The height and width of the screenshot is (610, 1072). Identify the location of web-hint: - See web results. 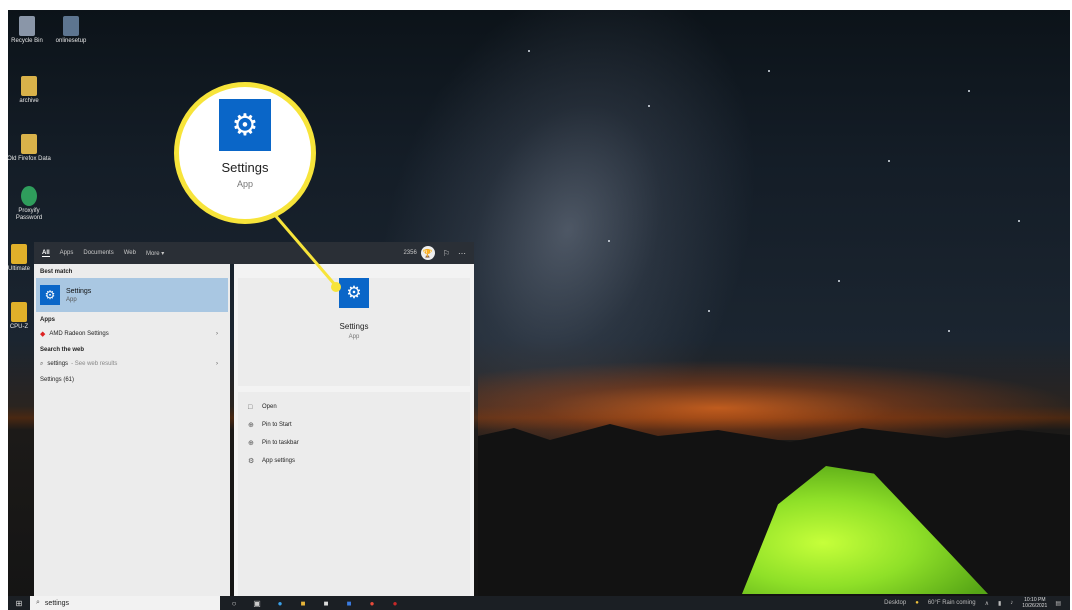
(94, 364).